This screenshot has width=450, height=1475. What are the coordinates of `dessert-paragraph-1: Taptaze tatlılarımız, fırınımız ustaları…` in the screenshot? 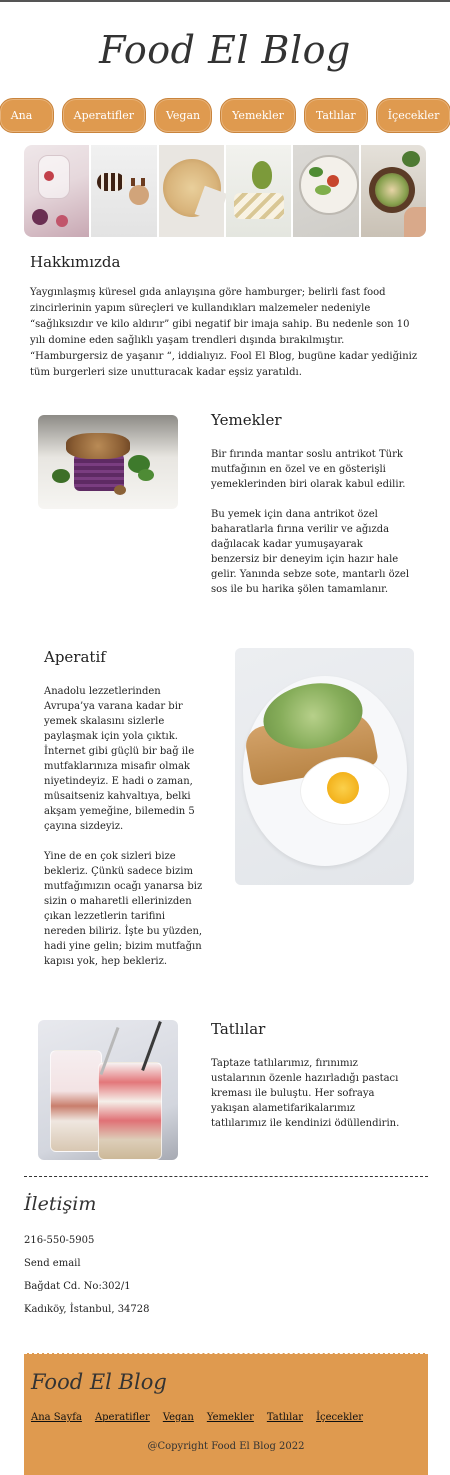 It's located at (305, 1093).